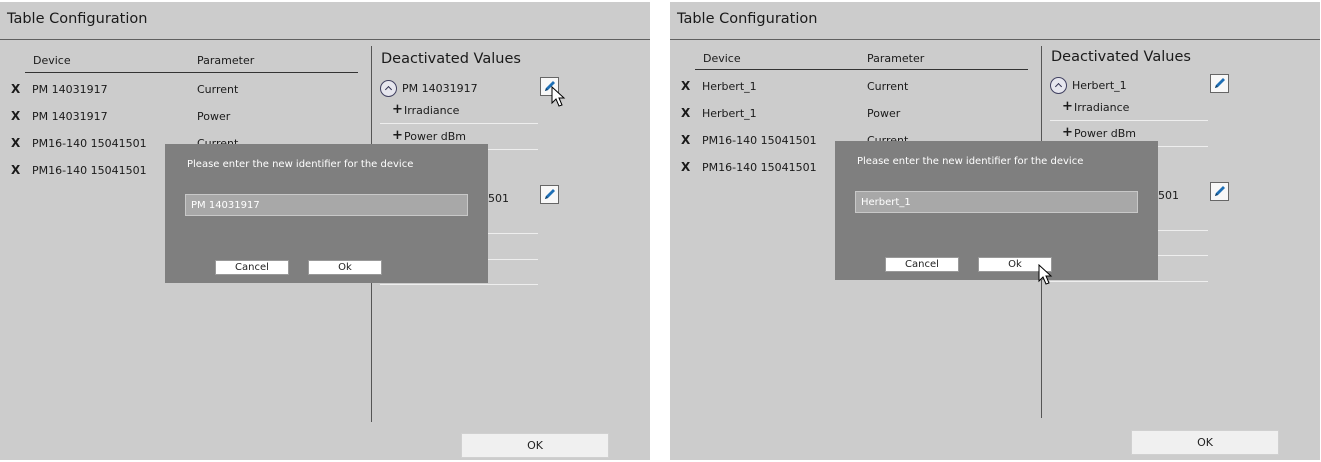  Describe the element at coordinates (1099, 85) in the screenshot. I see `deactivated-group-name: Herbert_1` at that location.